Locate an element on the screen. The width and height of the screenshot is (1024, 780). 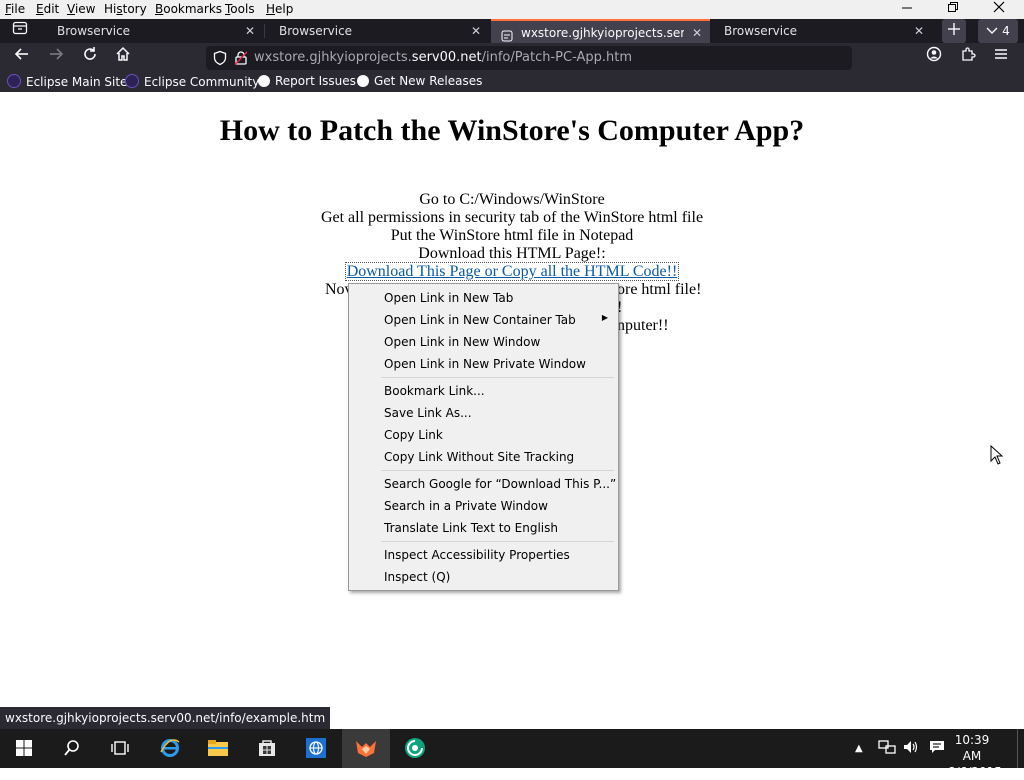
forward-button is located at coordinates (56, 57).